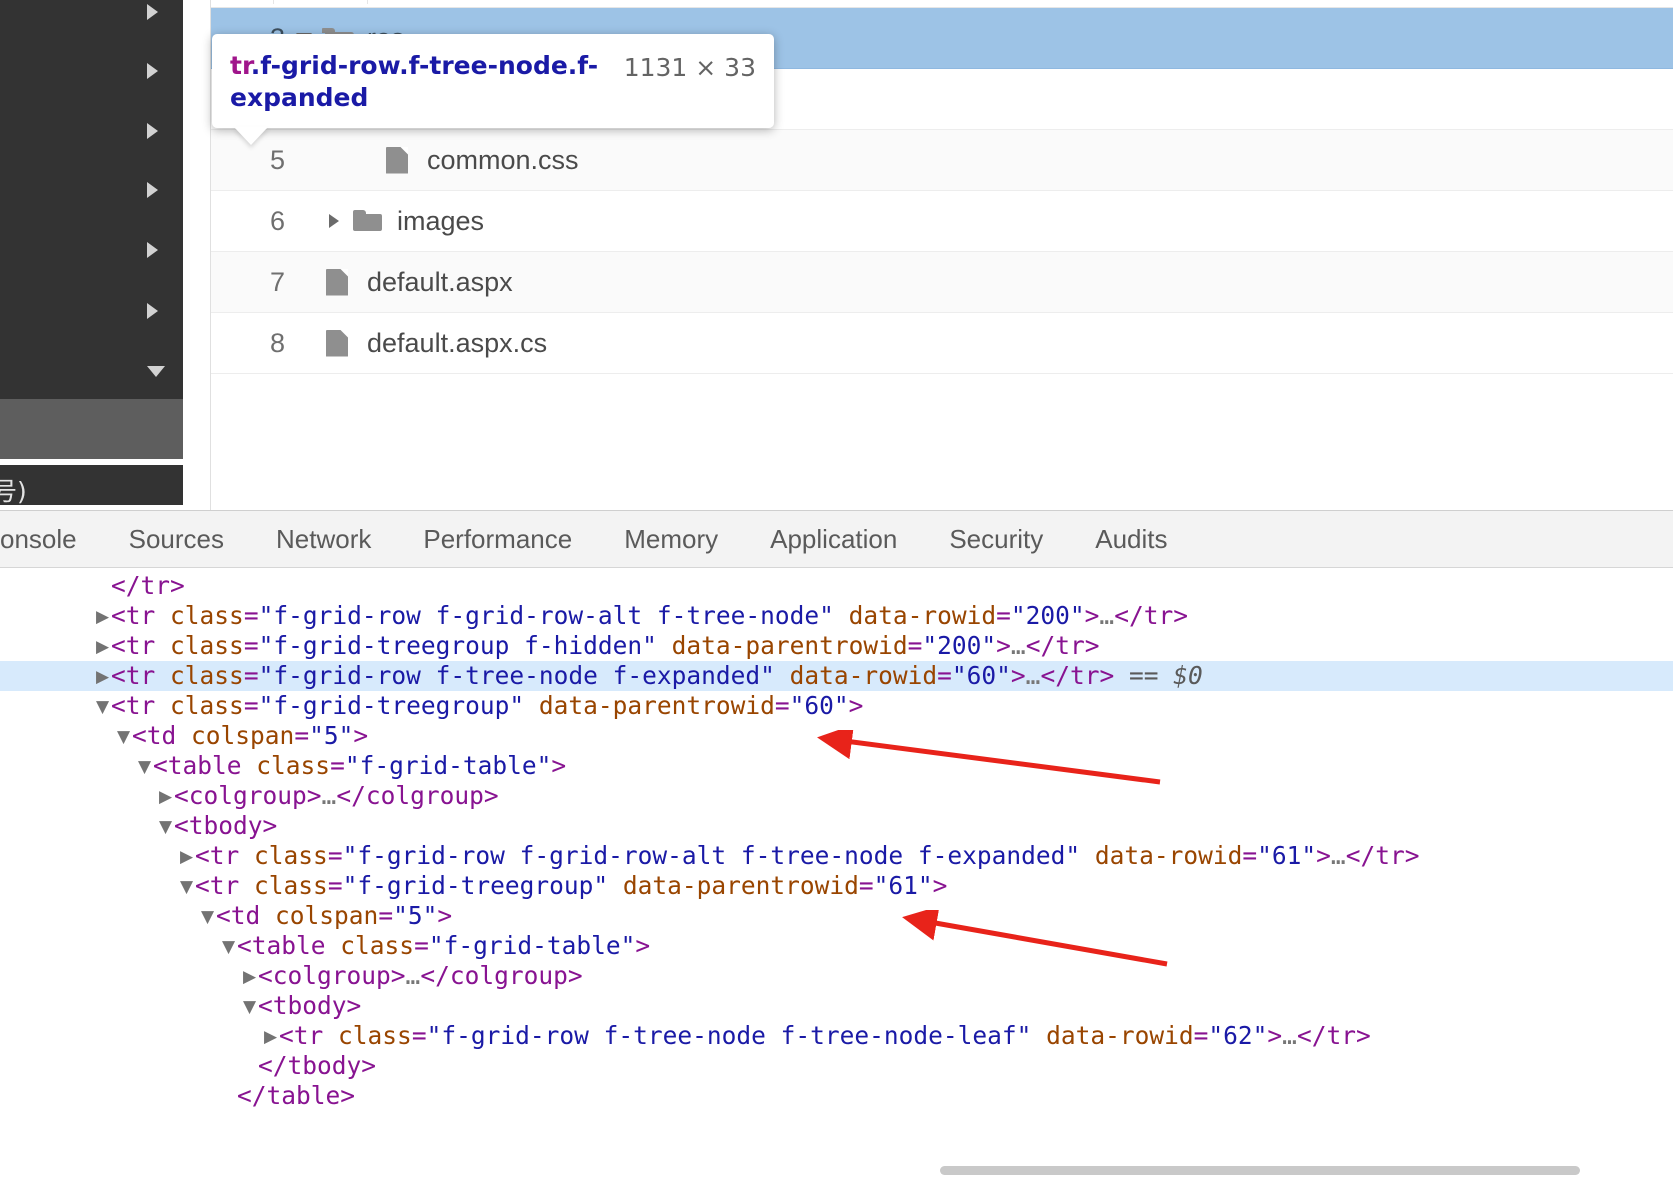 This screenshot has width=1673, height=1177. What do you see at coordinates (942, 343) in the screenshot?
I see `table-row: 8 default.aspx.cs` at bounding box center [942, 343].